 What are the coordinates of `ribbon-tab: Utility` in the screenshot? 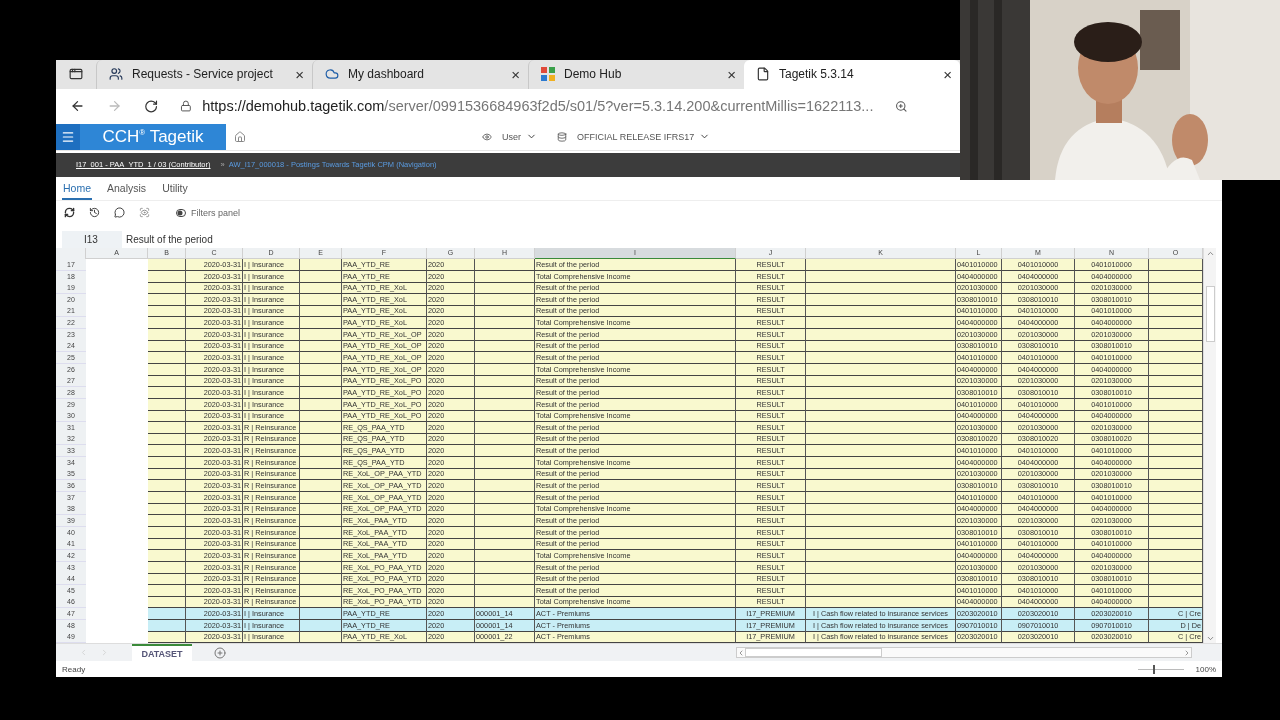 It's located at (175, 190).